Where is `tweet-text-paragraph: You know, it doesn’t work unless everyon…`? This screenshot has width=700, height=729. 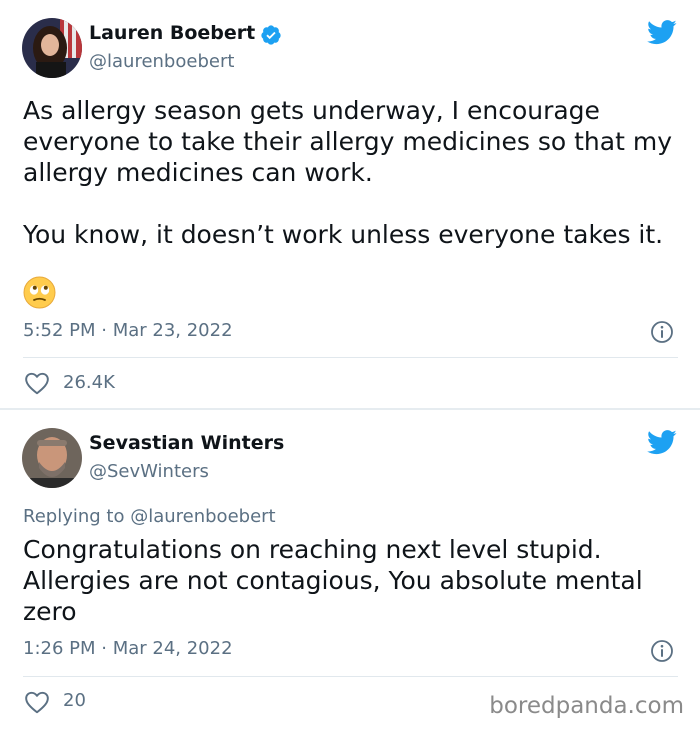 tweet-text-paragraph: You know, it doesn’t work unless everyon… is located at coordinates (343, 234).